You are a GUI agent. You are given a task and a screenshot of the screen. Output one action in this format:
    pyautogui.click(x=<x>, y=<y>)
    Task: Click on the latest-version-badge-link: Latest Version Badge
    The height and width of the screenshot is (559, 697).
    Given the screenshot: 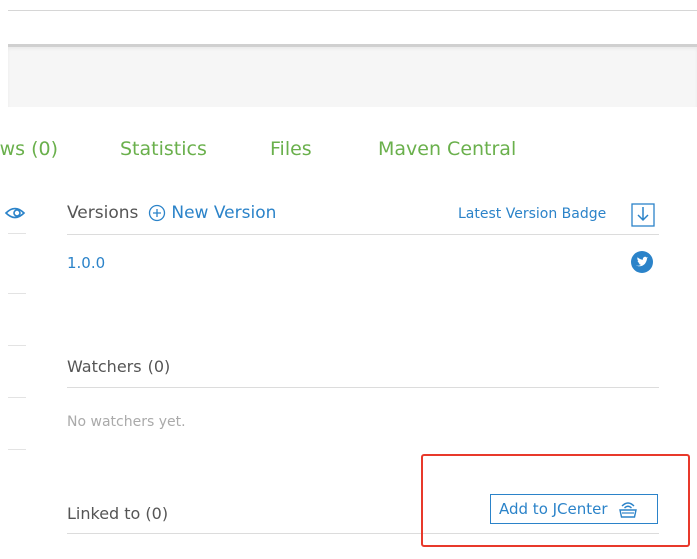 What is the action you would take?
    pyautogui.click(x=532, y=214)
    